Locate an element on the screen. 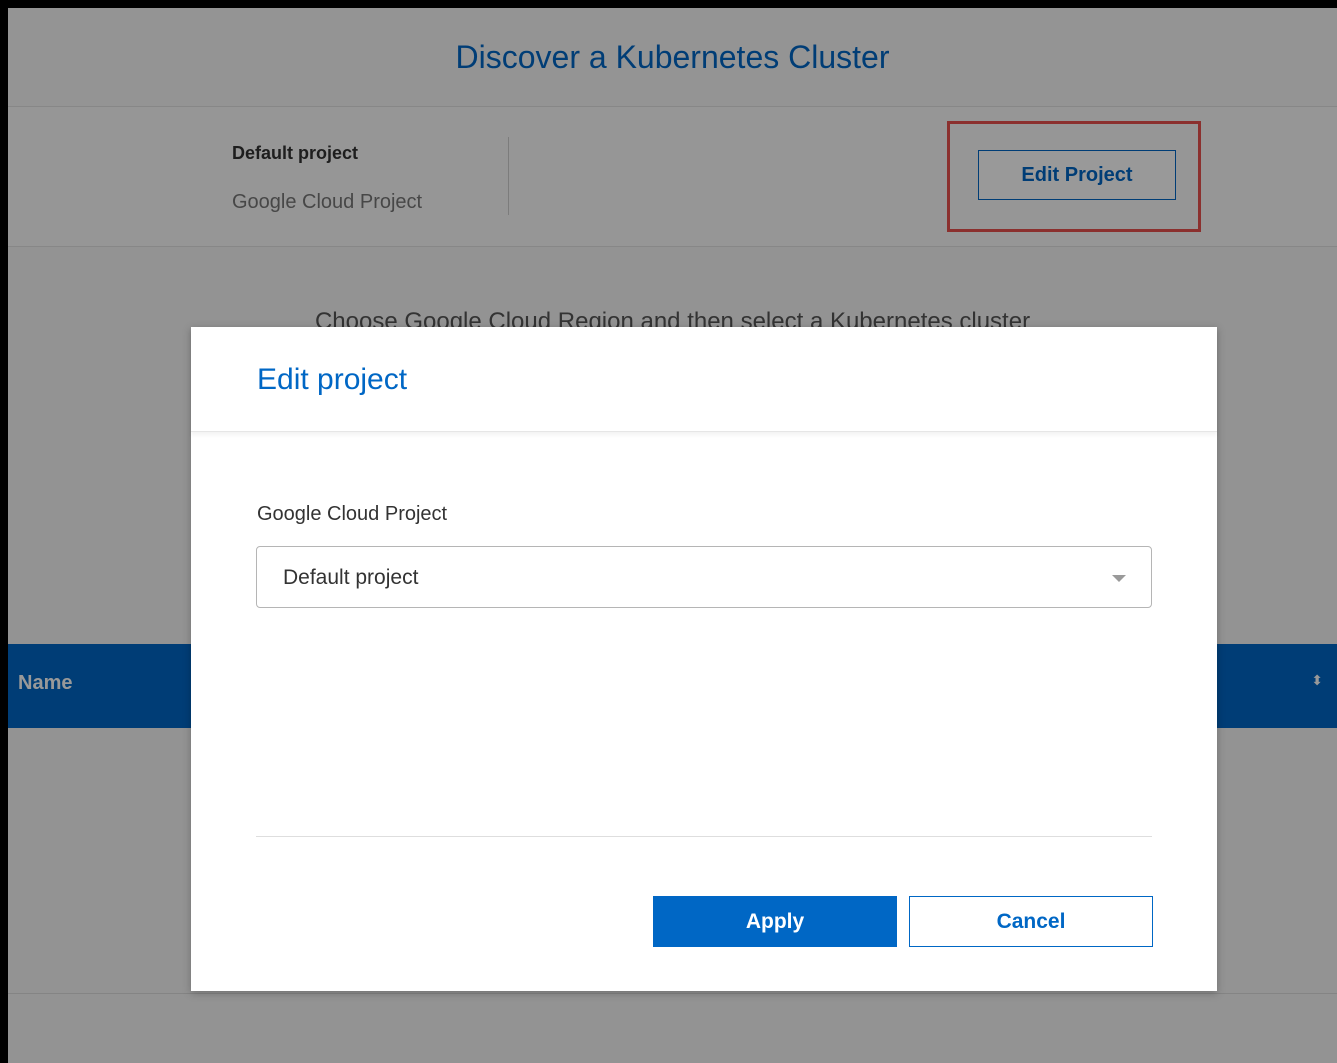 Image resolution: width=1337 pixels, height=1063 pixels. selected-project-value: Default project is located at coordinates (351, 577).